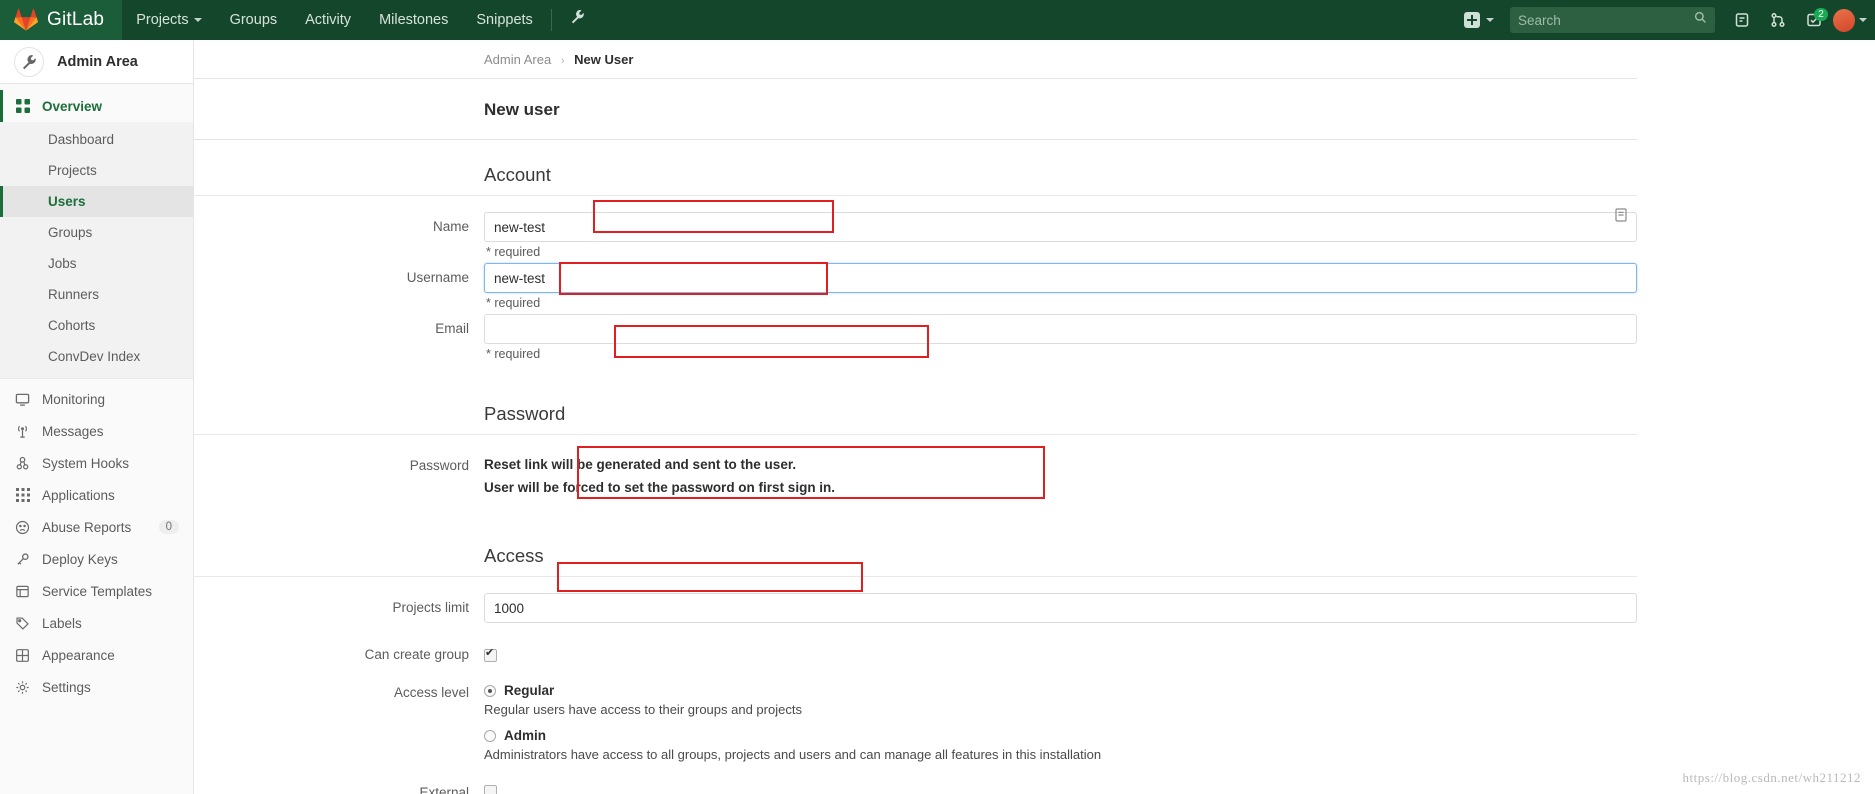  What do you see at coordinates (1060, 227) in the screenshot?
I see `name-input` at bounding box center [1060, 227].